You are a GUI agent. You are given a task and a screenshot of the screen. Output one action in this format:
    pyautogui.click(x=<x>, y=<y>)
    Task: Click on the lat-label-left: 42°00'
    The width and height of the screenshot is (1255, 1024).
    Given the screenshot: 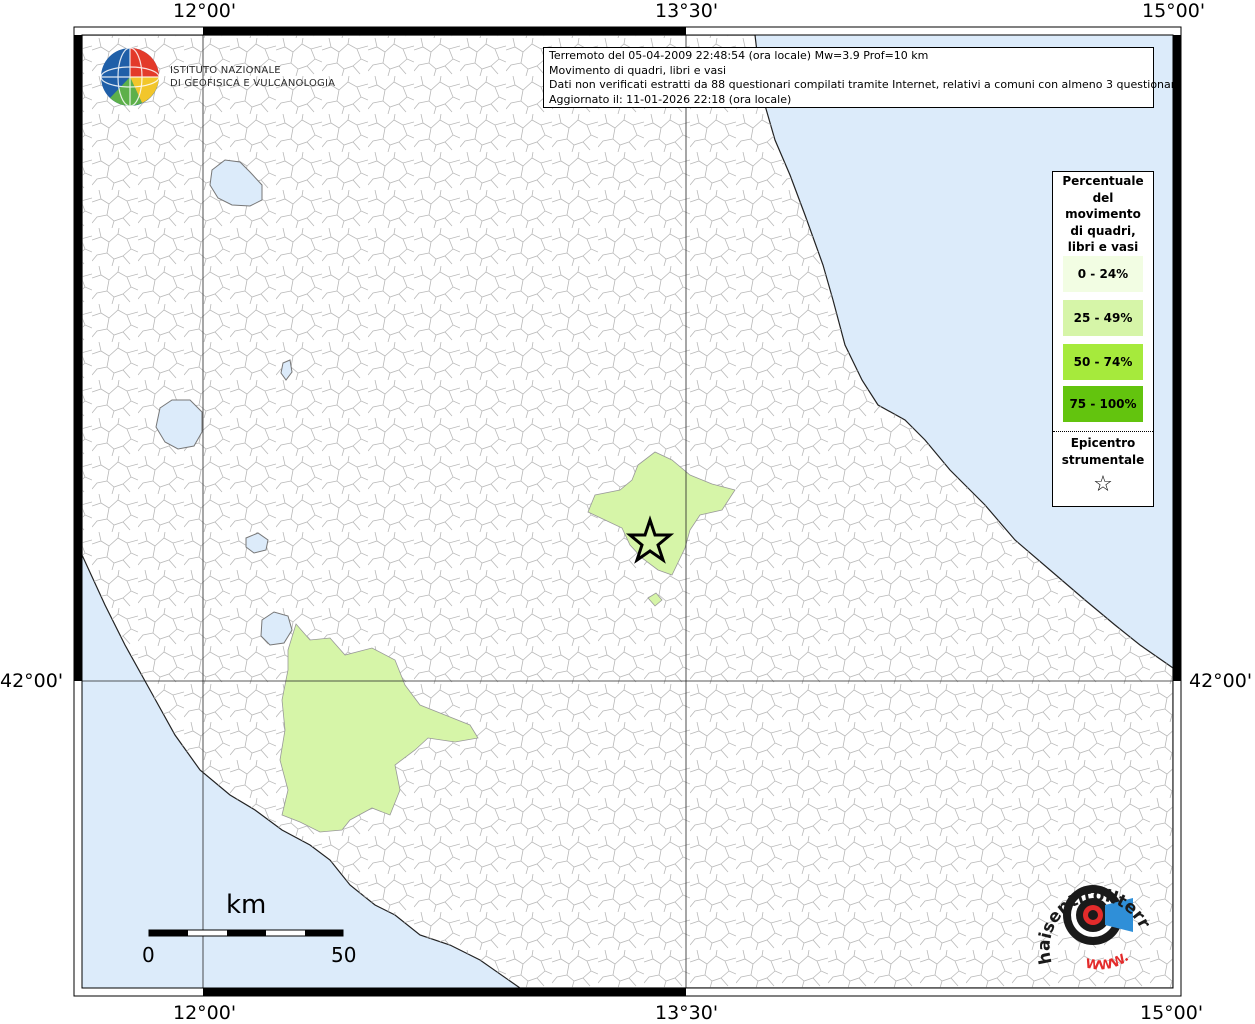 What is the action you would take?
    pyautogui.click(x=32, y=681)
    